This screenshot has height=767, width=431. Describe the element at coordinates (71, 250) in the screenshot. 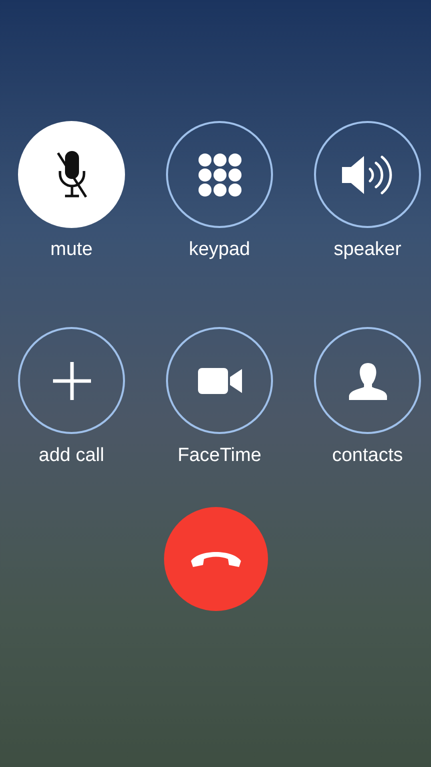

I see `button-label: mute` at that location.